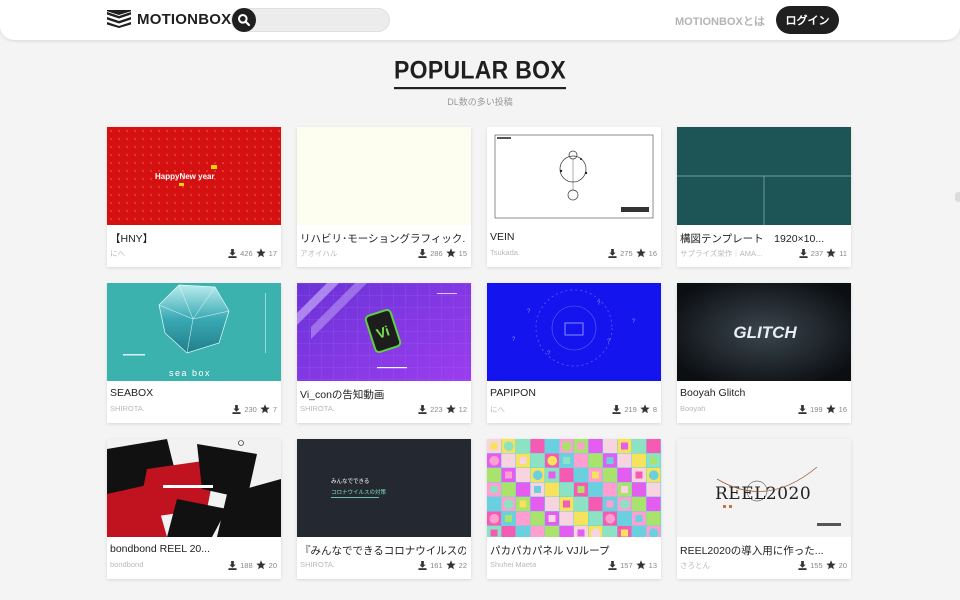 The height and width of the screenshot is (600, 960). I want to click on card-stats: 199 16, so click(822, 409).